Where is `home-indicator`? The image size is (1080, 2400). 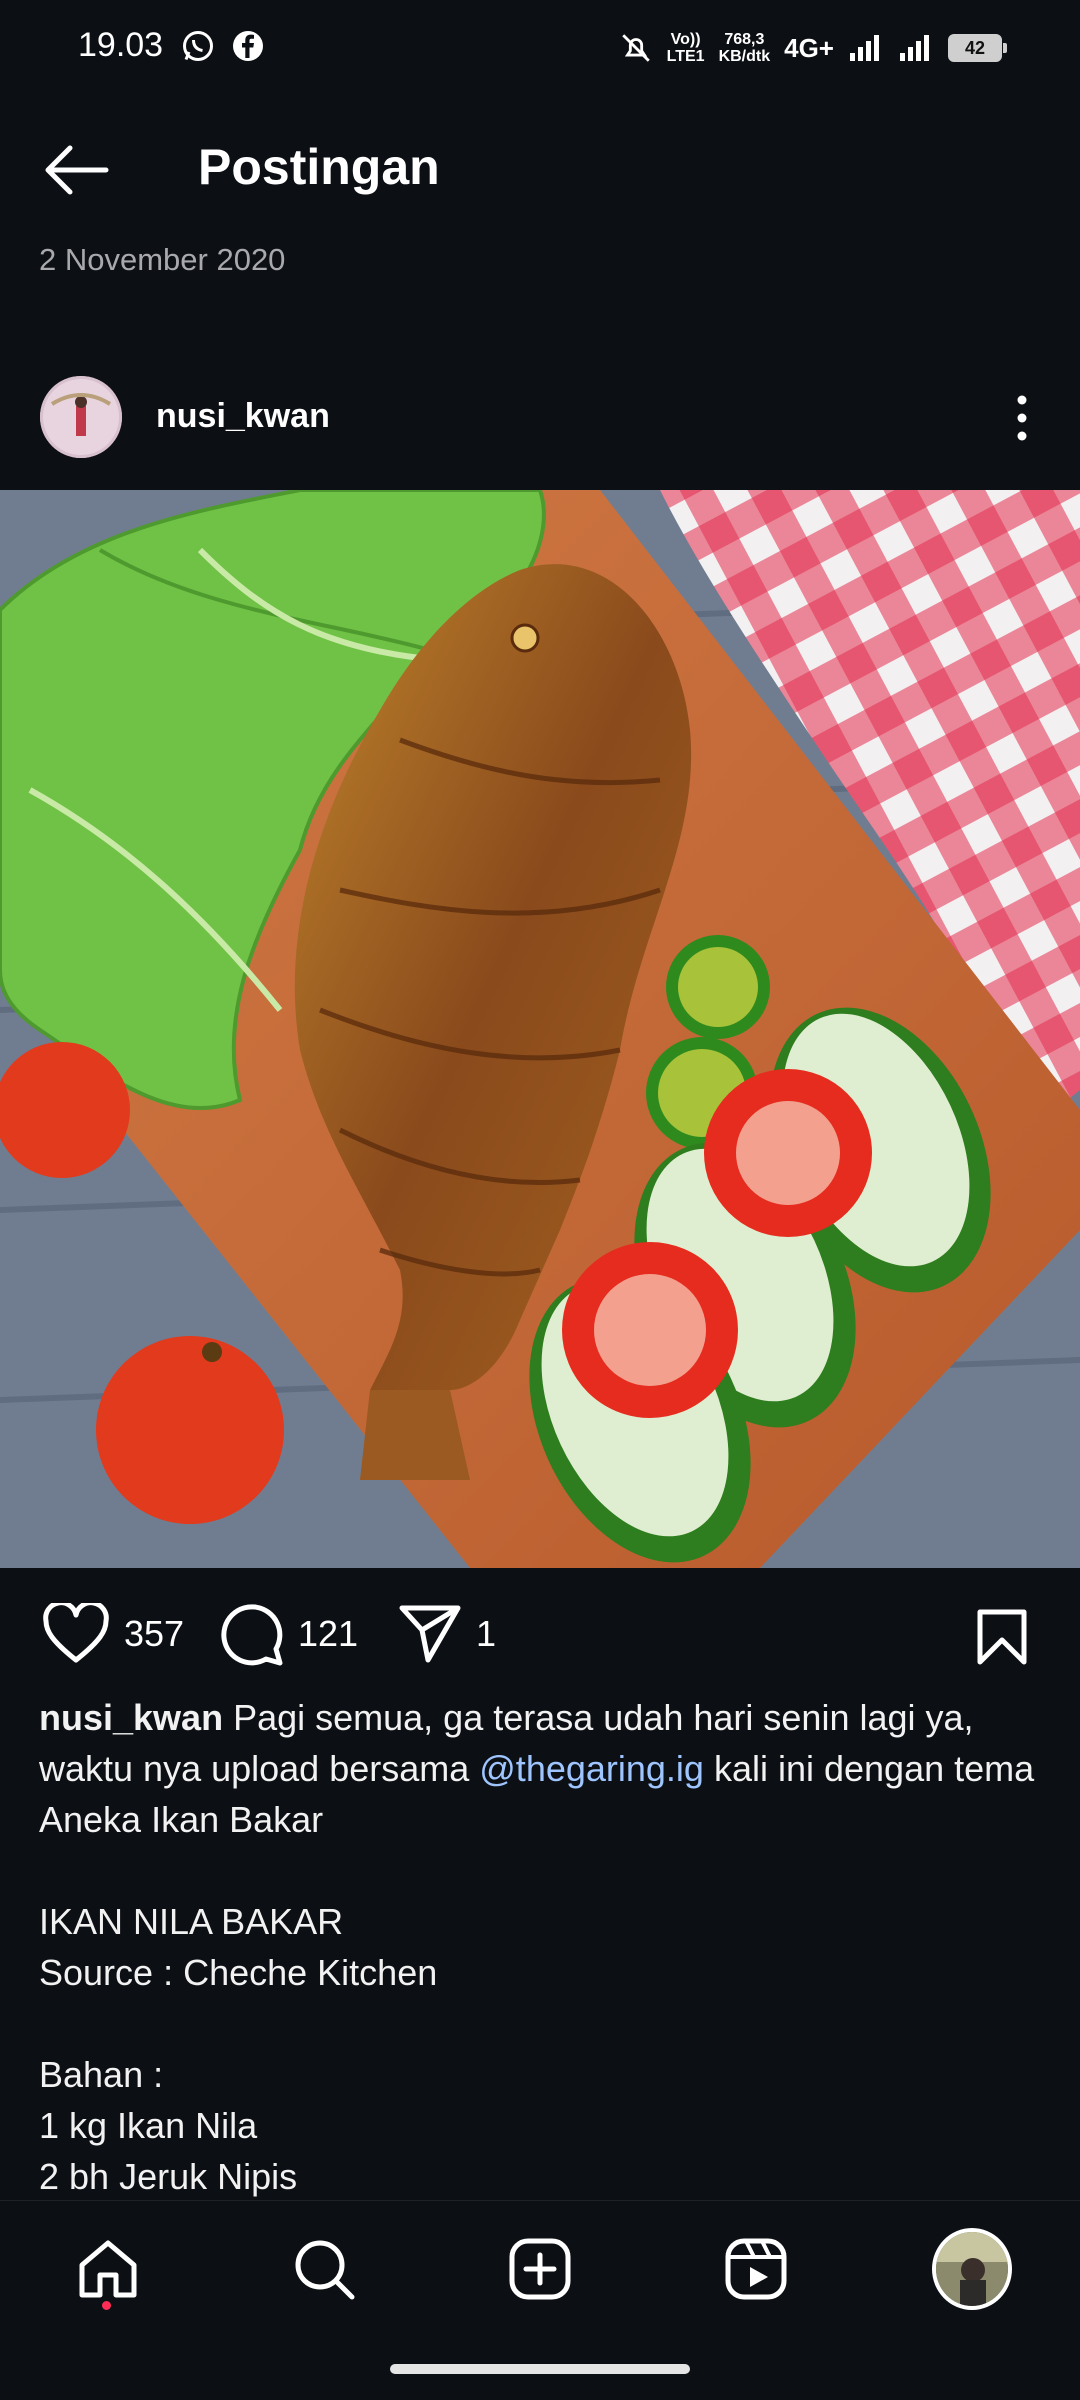
home-indicator is located at coordinates (540, 2369).